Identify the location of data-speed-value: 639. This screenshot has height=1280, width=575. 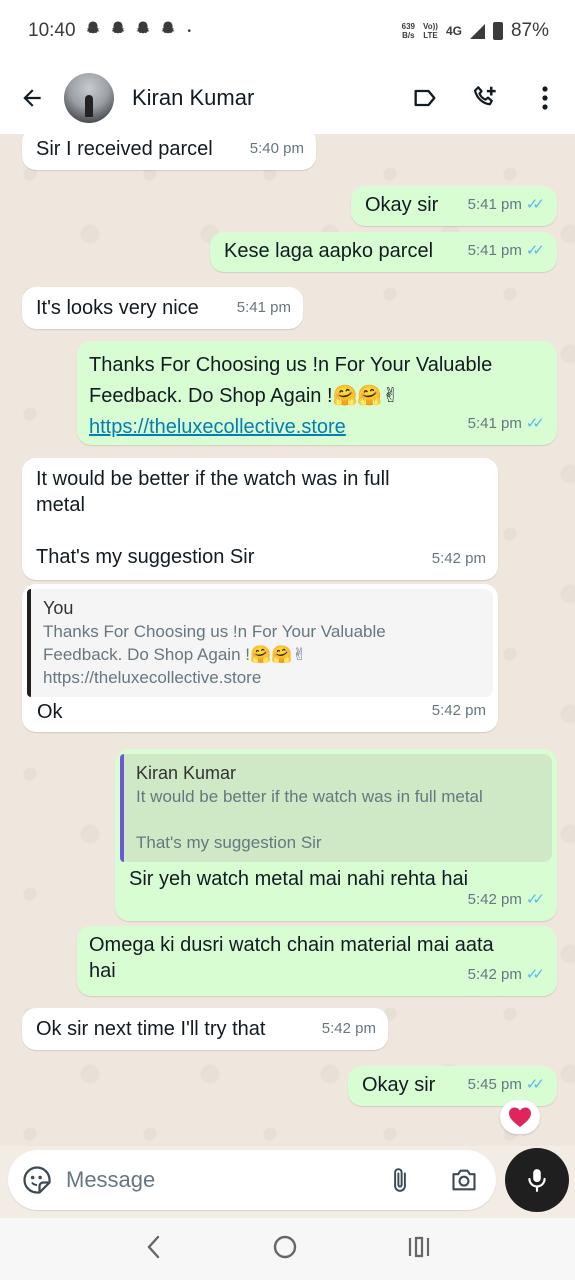
(408, 26).